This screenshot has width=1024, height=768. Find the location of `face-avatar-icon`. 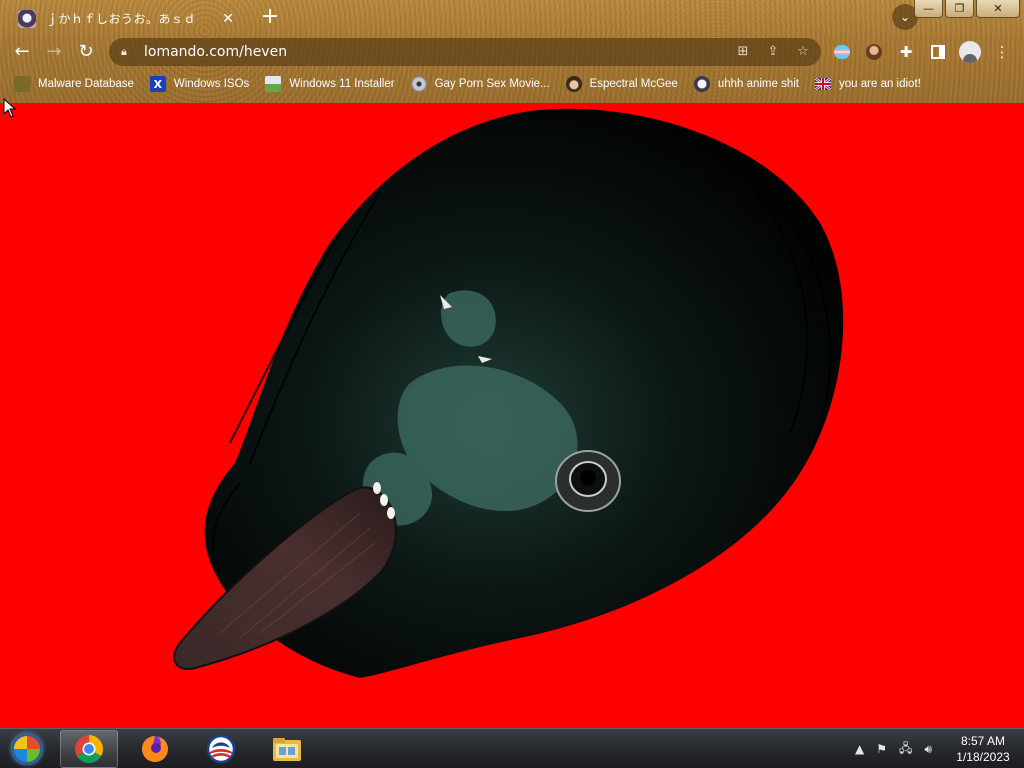

face-avatar-icon is located at coordinates (874, 52).